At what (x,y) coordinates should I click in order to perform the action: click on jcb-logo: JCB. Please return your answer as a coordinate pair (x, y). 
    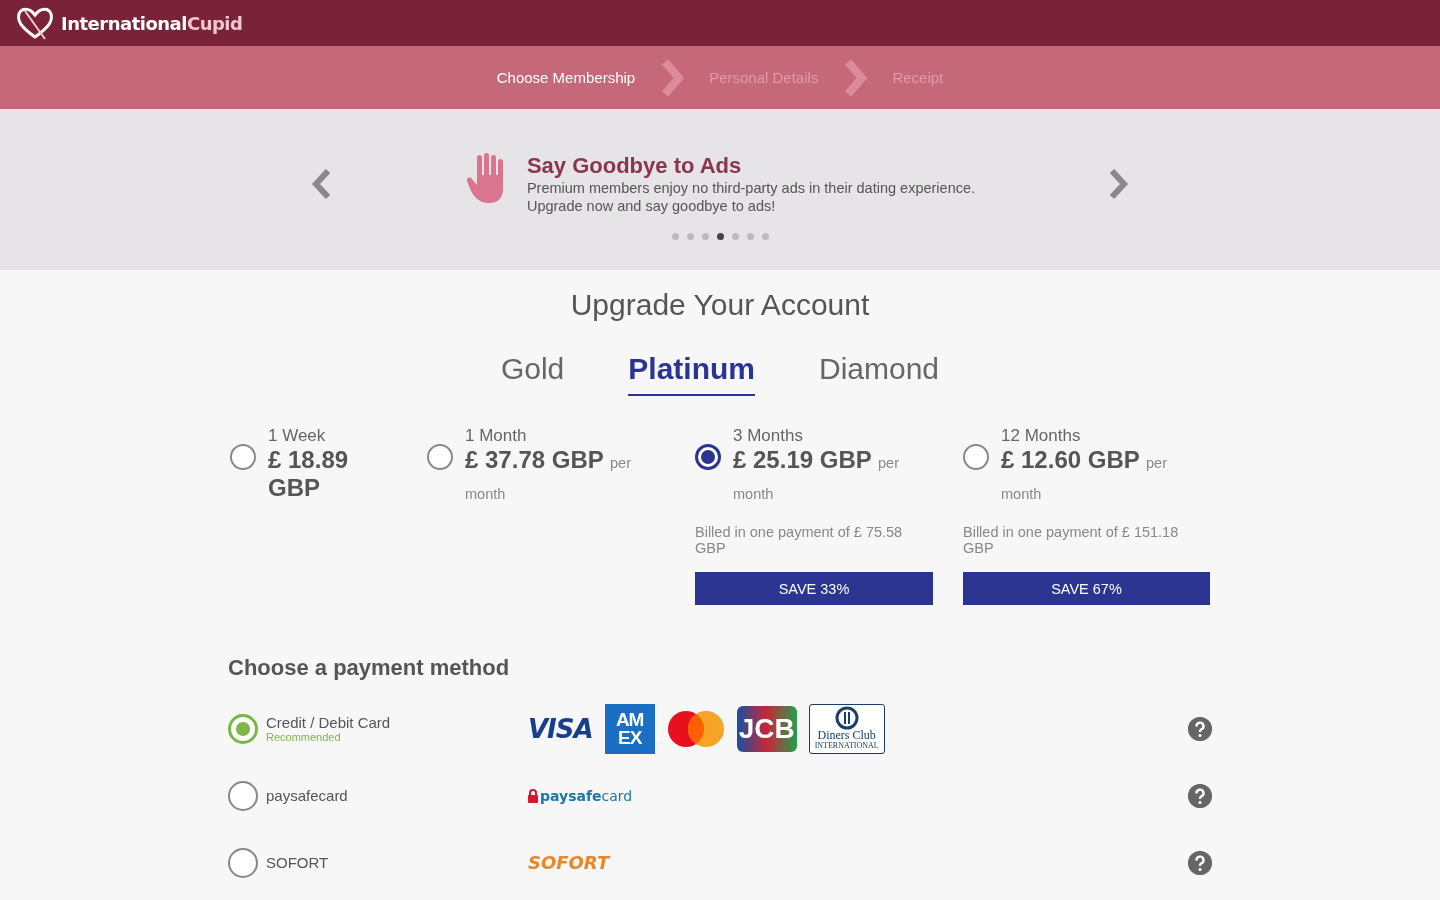
    Looking at the image, I should click on (766, 728).